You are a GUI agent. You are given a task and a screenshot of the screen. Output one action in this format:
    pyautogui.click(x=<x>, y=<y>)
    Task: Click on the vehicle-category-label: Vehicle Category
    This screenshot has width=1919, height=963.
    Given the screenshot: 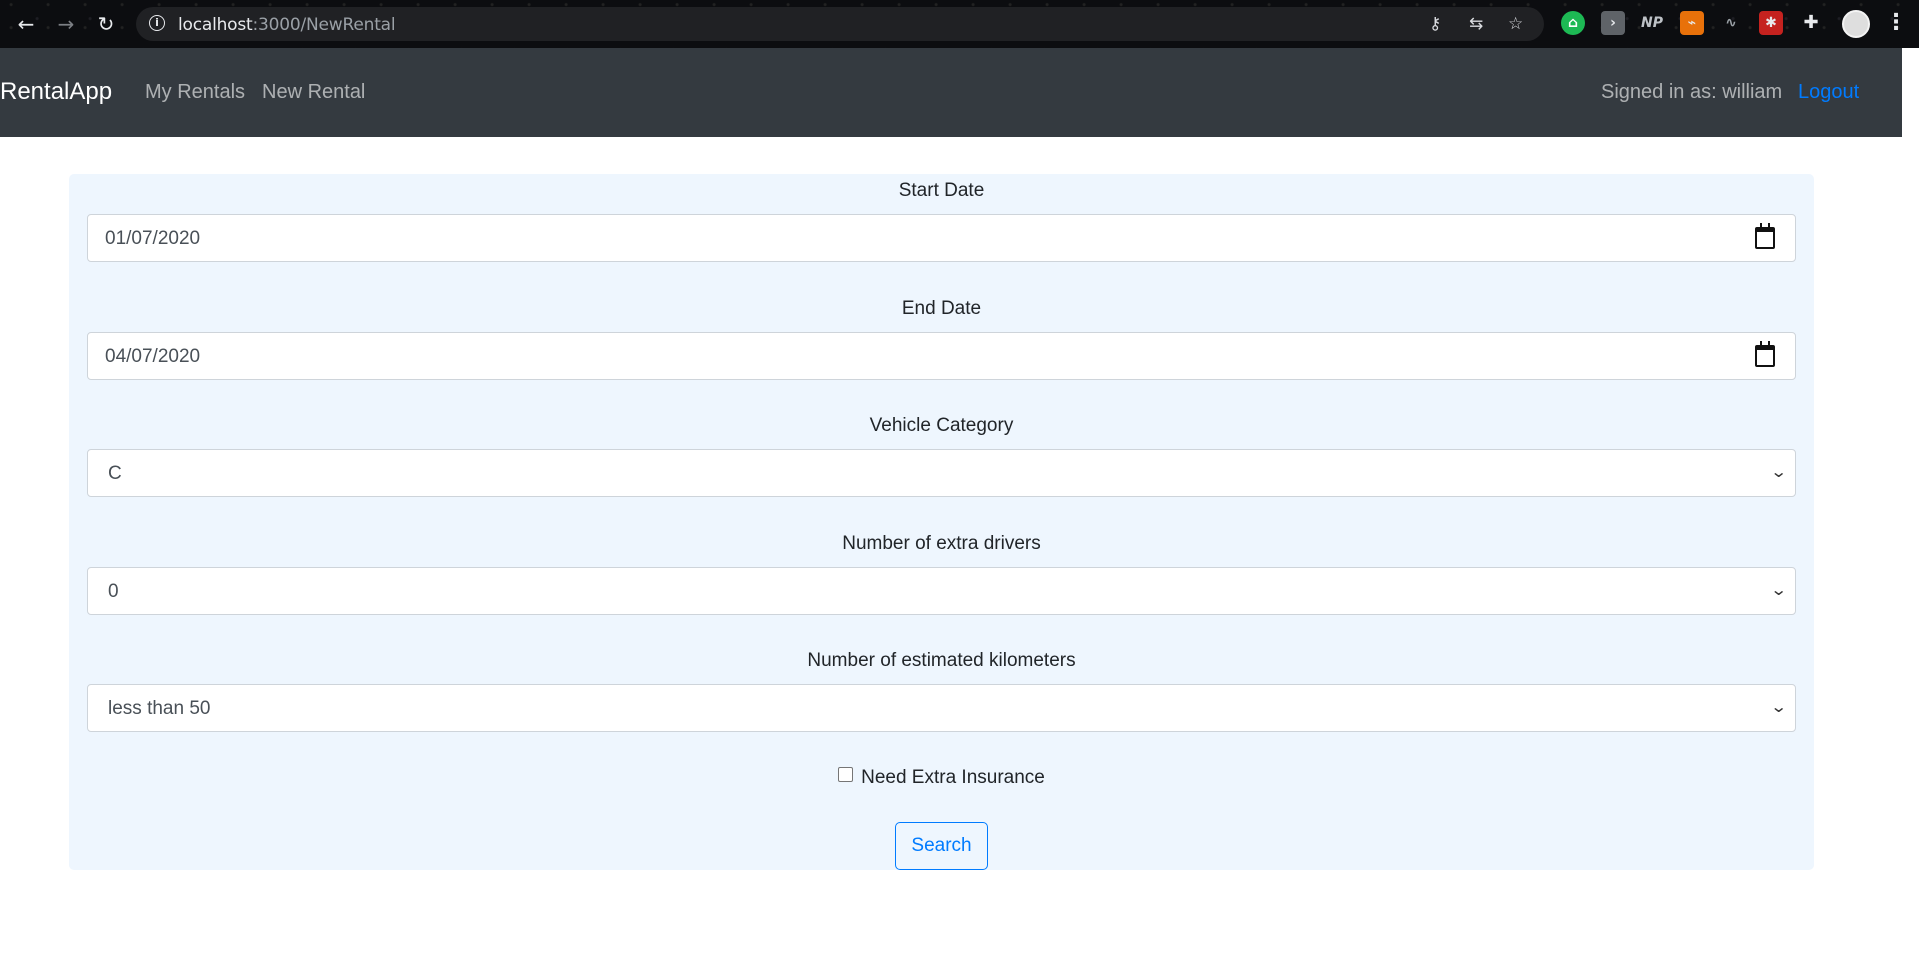 What is the action you would take?
    pyautogui.click(x=941, y=425)
    